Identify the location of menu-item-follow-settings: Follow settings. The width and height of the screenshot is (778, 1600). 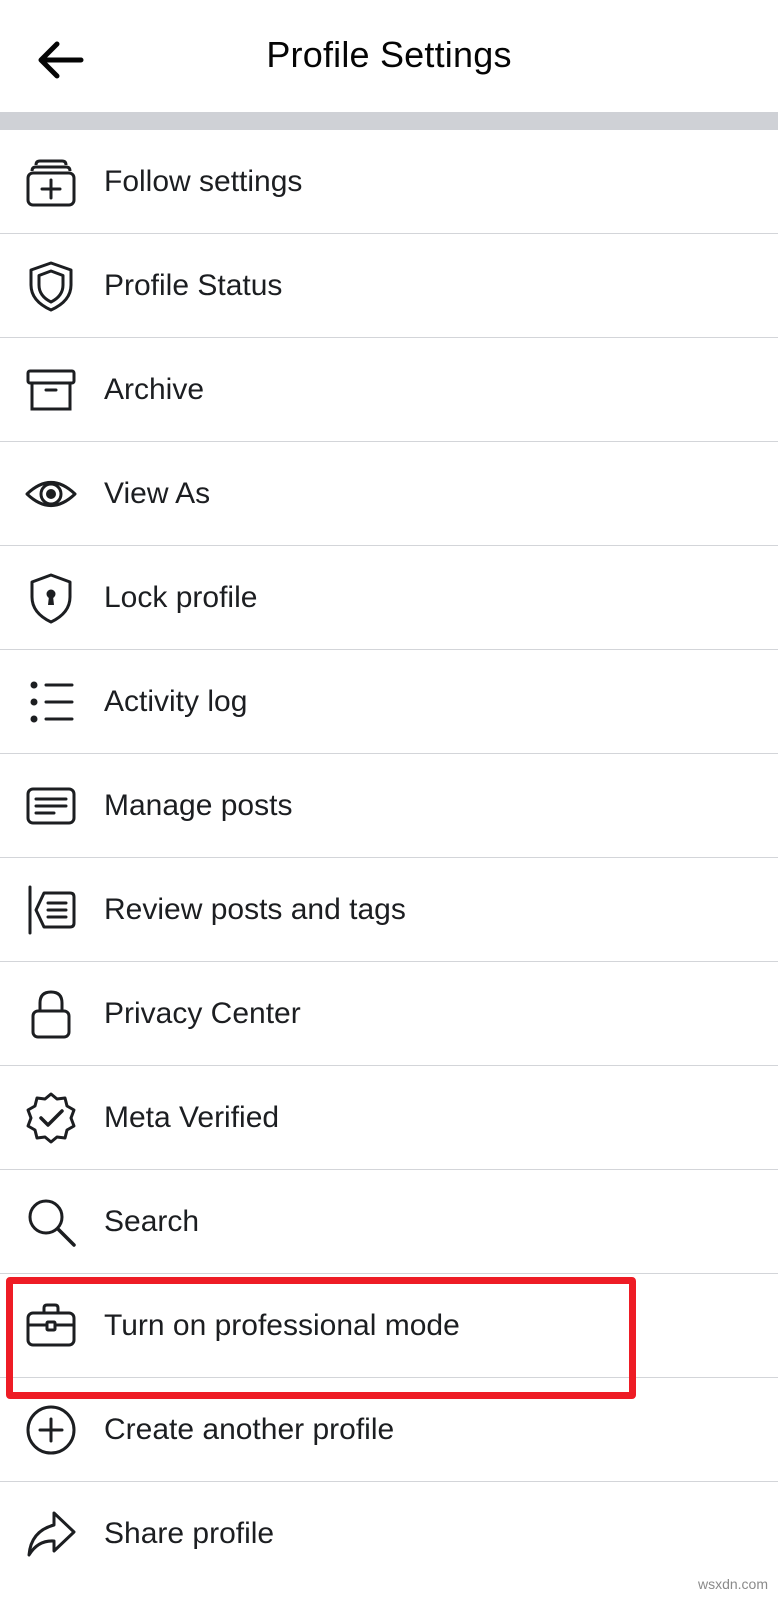
(389, 182).